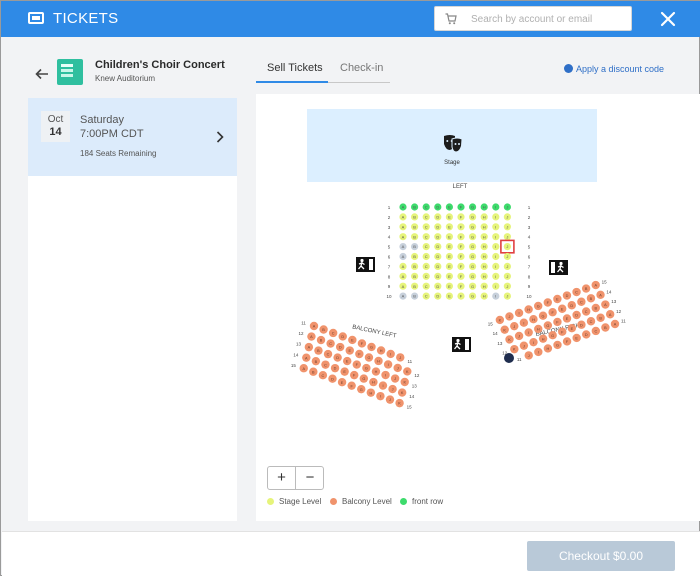 This screenshot has height=576, width=700. I want to click on zoom-in-button: +, so click(282, 478).